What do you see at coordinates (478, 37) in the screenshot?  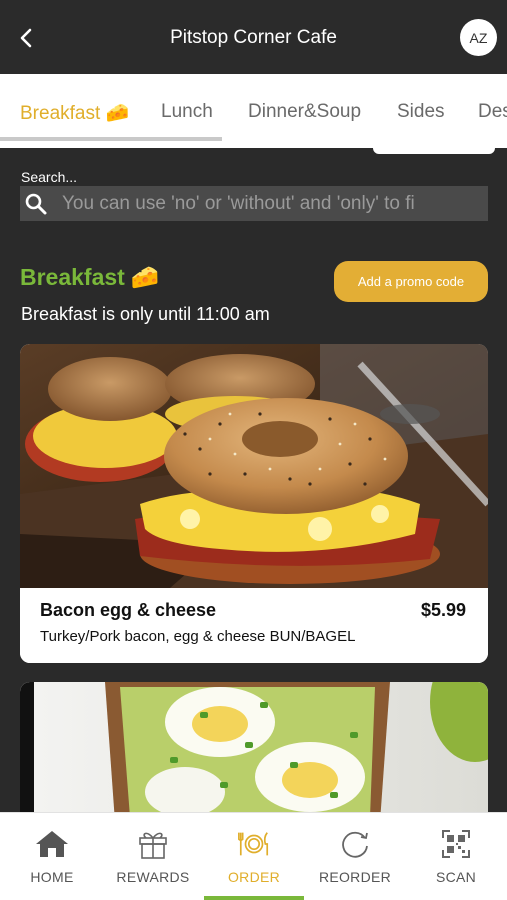 I see `avatar: AZ` at bounding box center [478, 37].